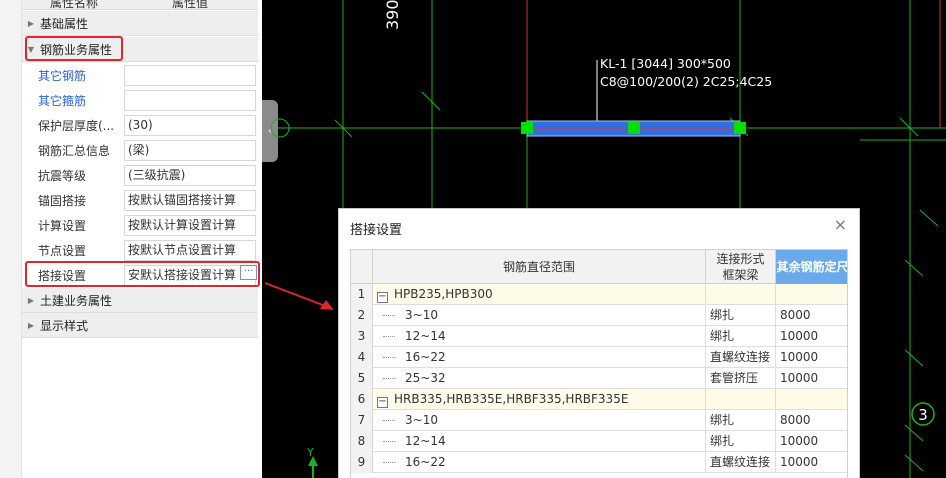 This screenshot has width=946, height=478. What do you see at coordinates (740, 275) in the screenshot?
I see `header-connection-line2: 框架梁` at bounding box center [740, 275].